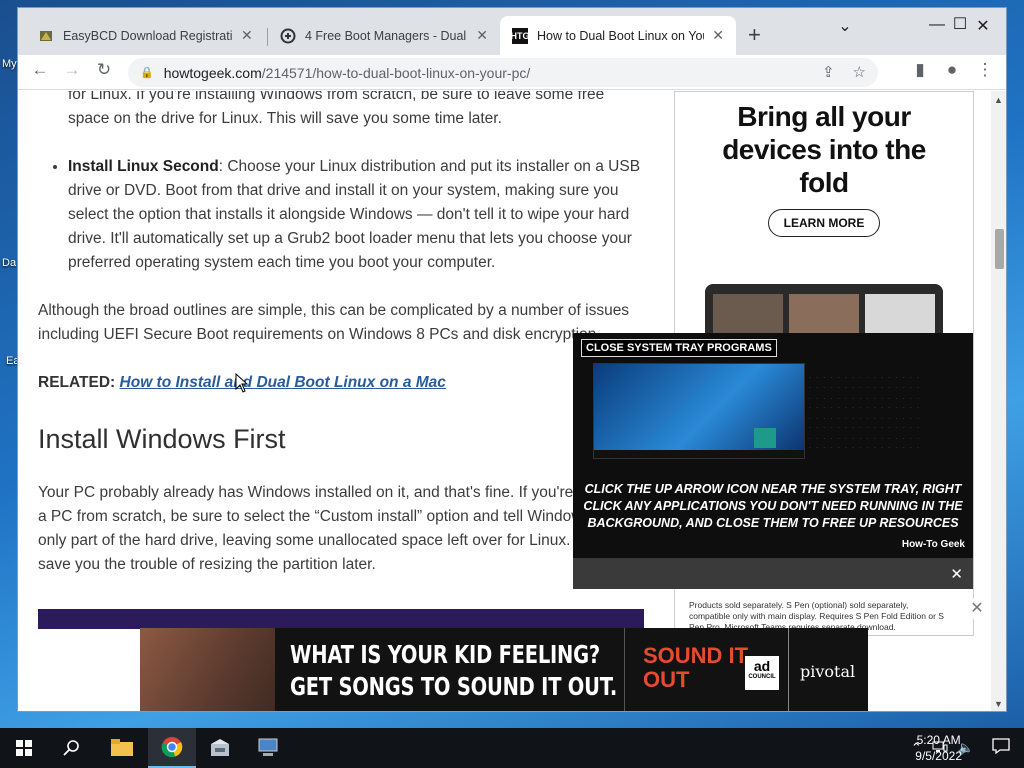 The height and width of the screenshot is (768, 1024). What do you see at coordinates (998, 704) in the screenshot?
I see `scroll-down-icon: ▼` at bounding box center [998, 704].